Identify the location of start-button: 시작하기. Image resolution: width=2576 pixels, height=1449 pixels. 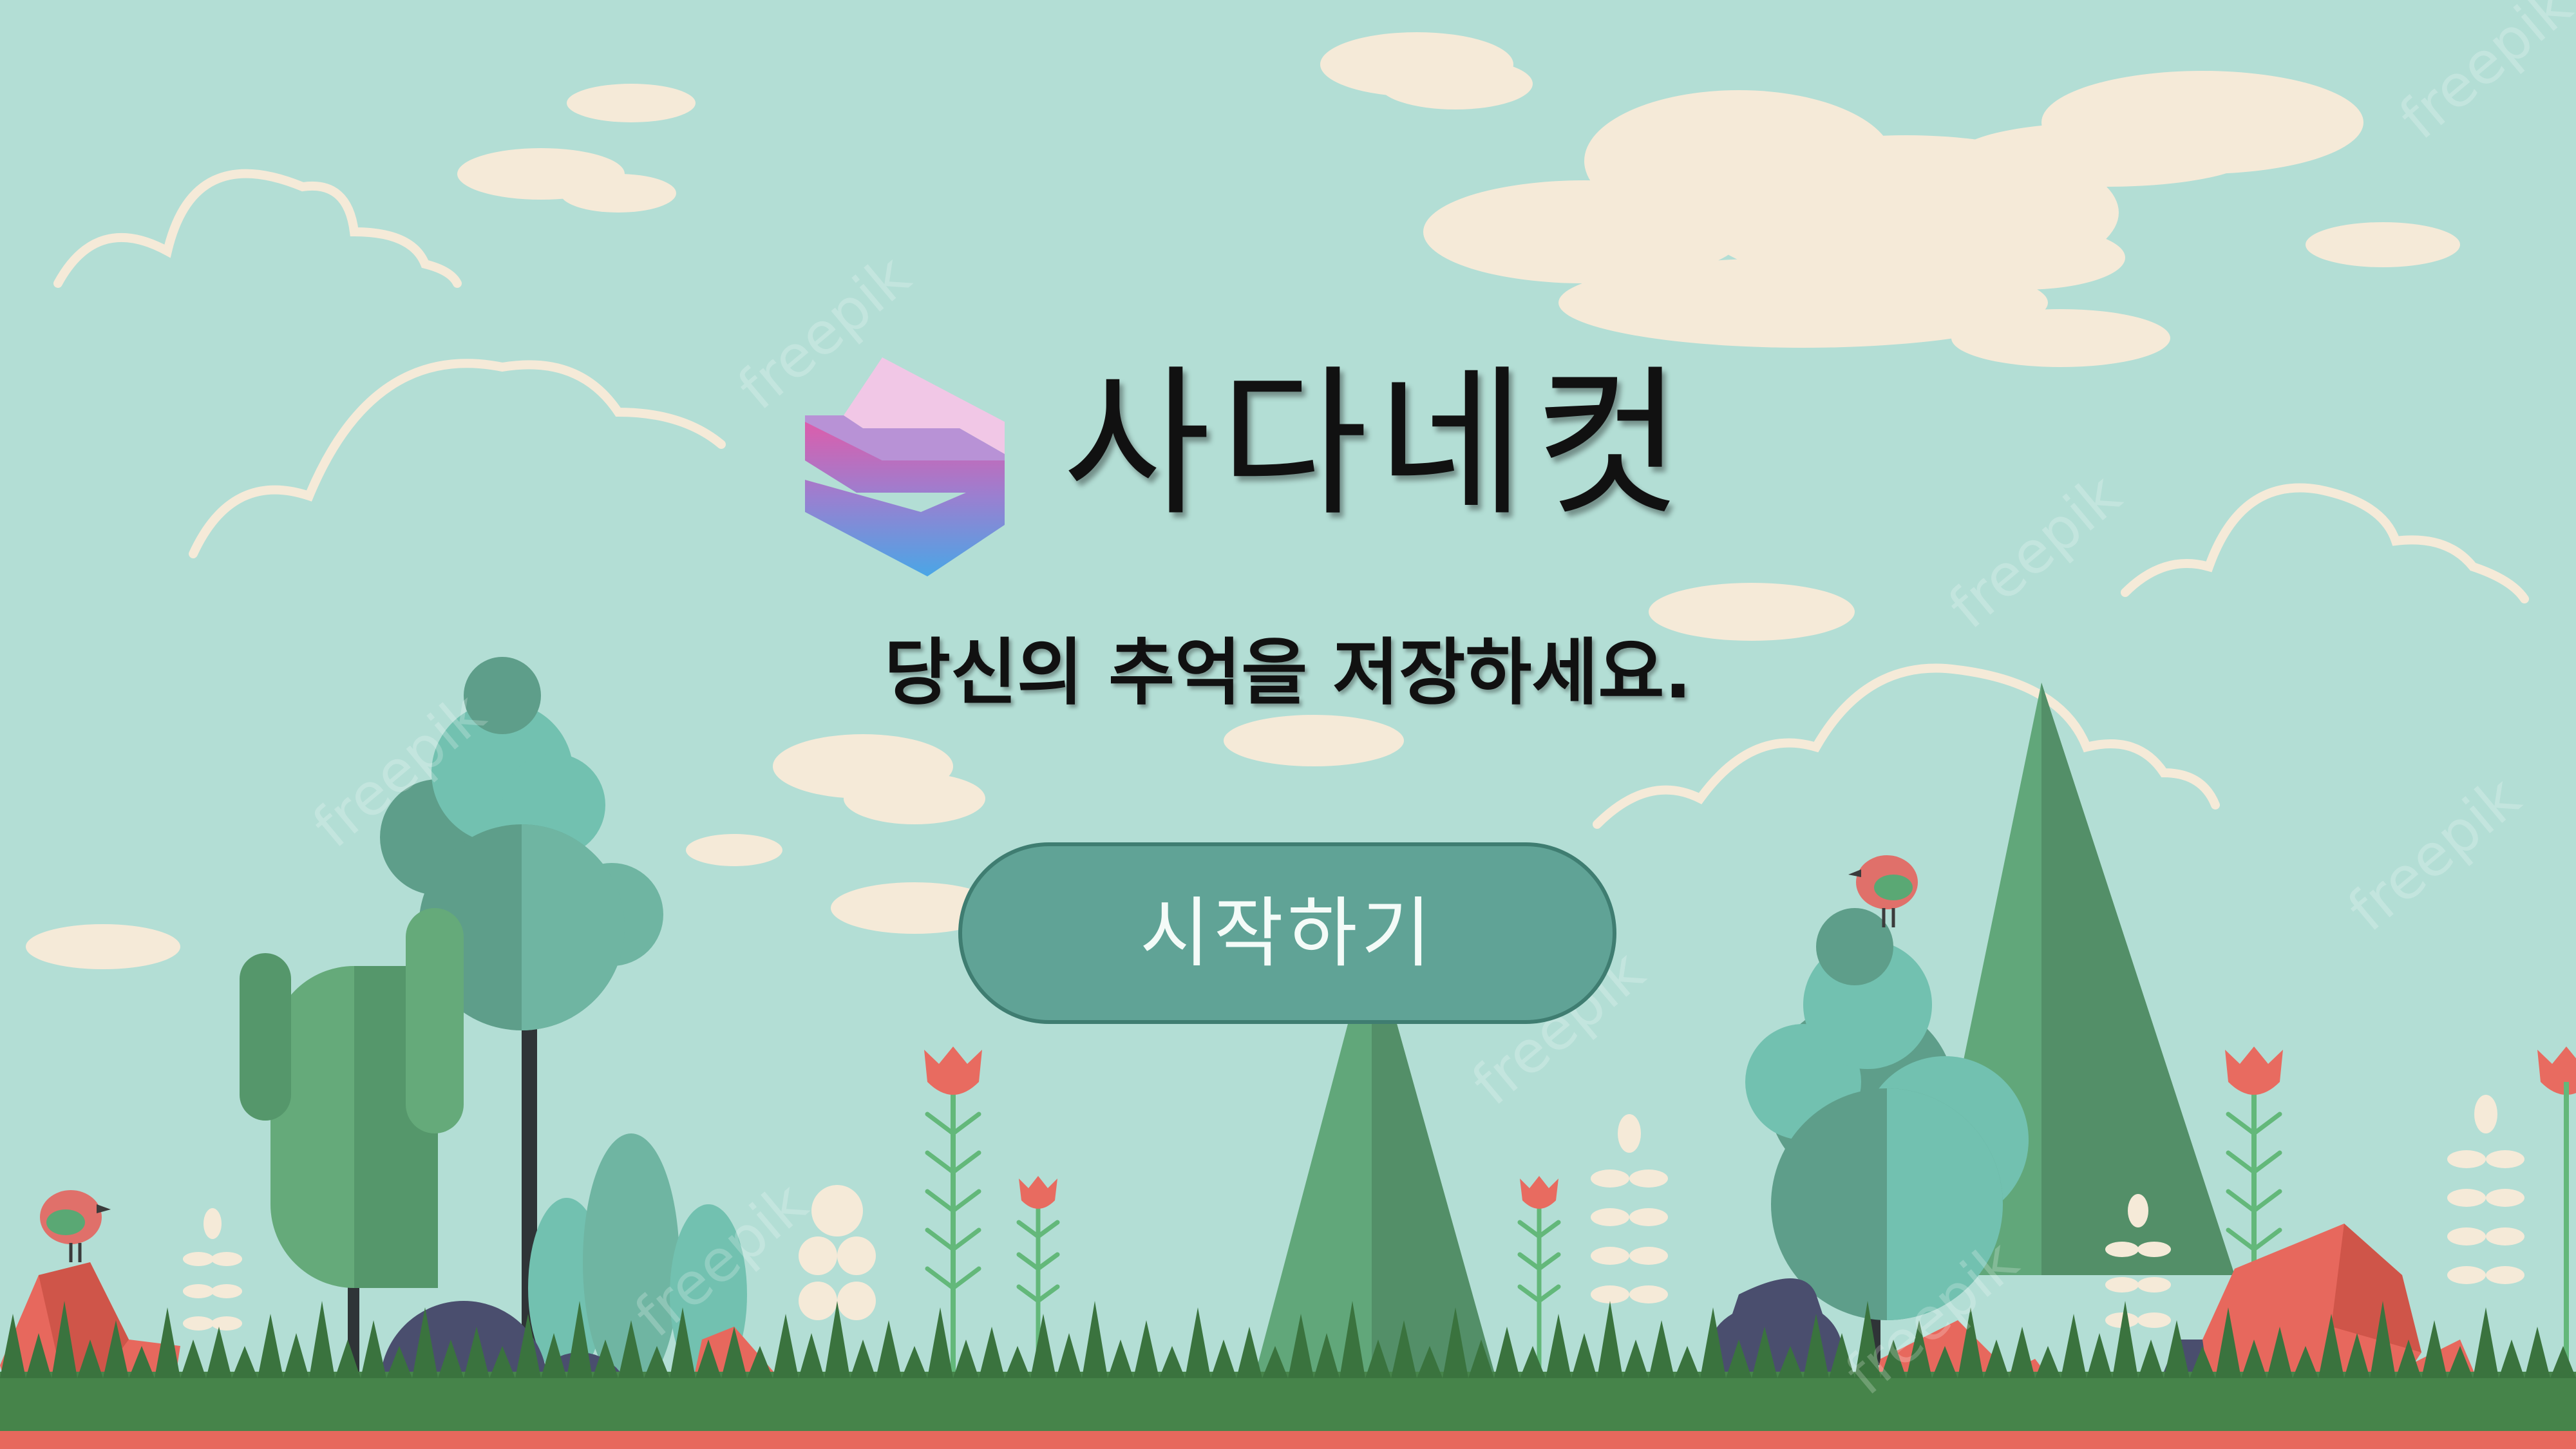
(1287, 933).